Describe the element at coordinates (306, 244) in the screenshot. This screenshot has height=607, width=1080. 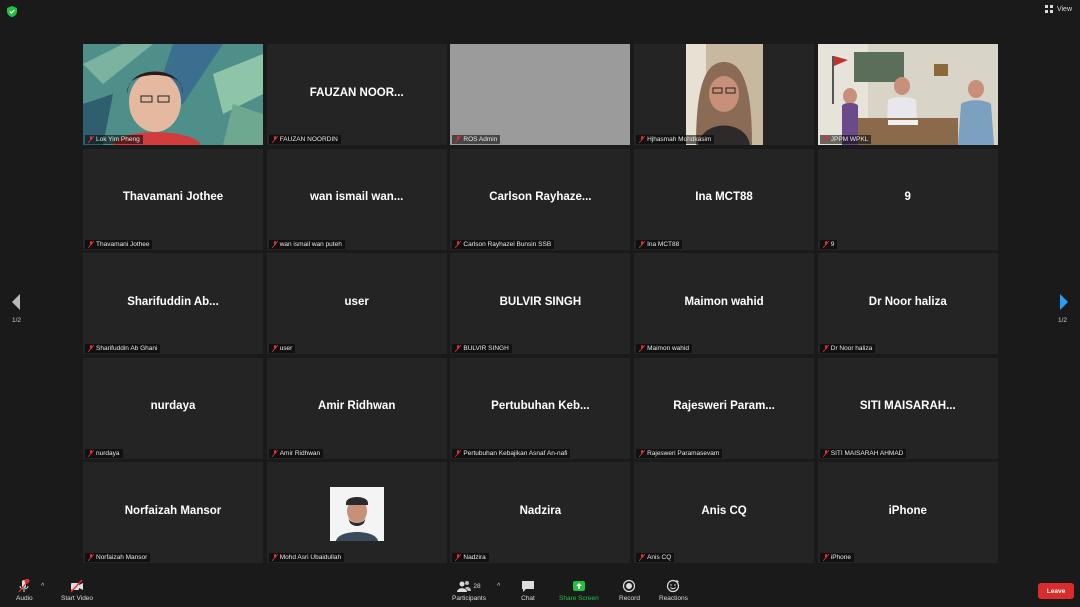
I see `participant-name-label: wan ismail wan puteh` at that location.